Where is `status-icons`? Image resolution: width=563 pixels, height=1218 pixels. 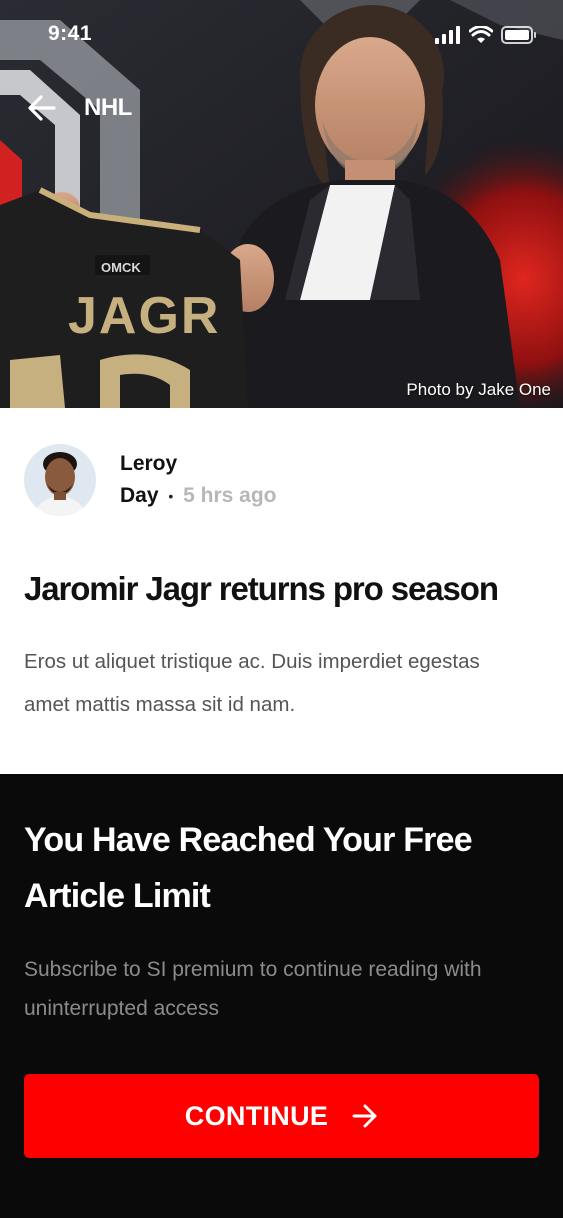
status-icons is located at coordinates (486, 35).